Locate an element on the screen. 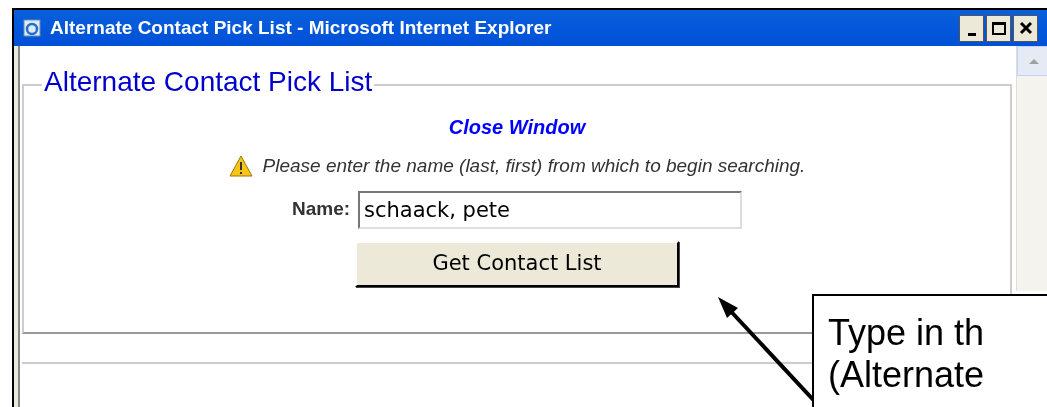  close-window-link: Close Window is located at coordinates (517, 127).